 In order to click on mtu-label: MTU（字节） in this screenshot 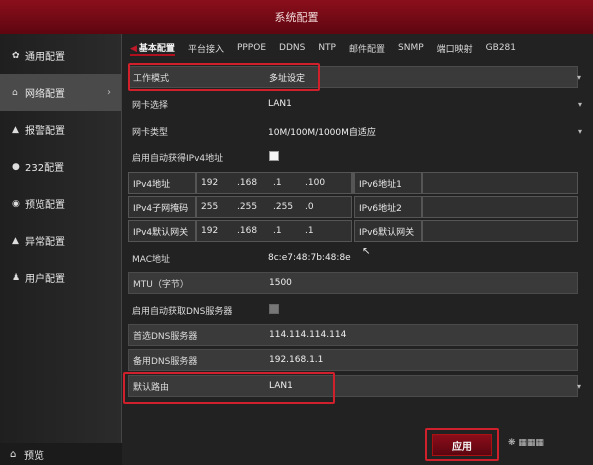, I will do `click(161, 284)`.